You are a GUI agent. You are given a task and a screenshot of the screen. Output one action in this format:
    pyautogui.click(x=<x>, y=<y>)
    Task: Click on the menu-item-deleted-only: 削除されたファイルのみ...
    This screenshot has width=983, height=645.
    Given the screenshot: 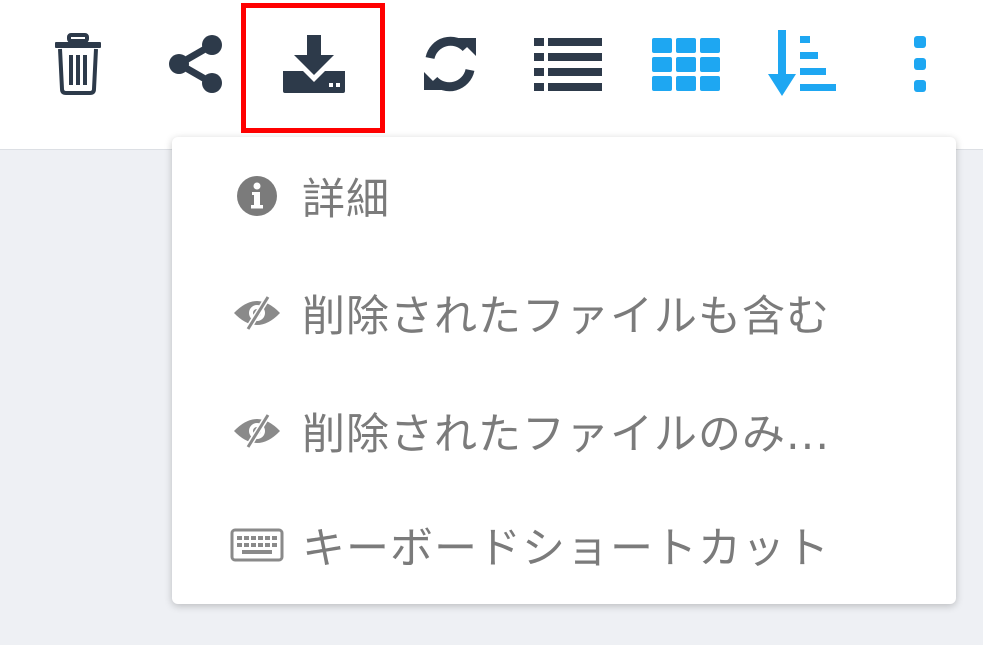 What is the action you would take?
    pyautogui.click(x=564, y=431)
    